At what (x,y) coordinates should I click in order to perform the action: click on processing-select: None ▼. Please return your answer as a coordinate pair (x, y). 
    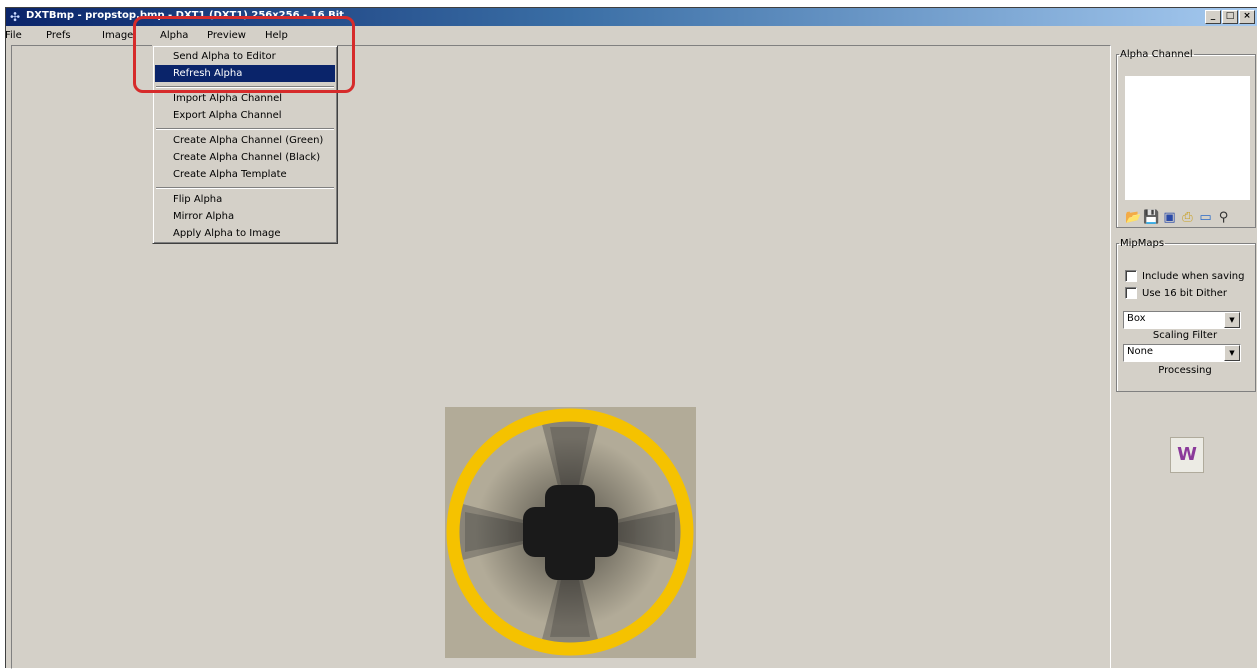
    Looking at the image, I should click on (1182, 353).